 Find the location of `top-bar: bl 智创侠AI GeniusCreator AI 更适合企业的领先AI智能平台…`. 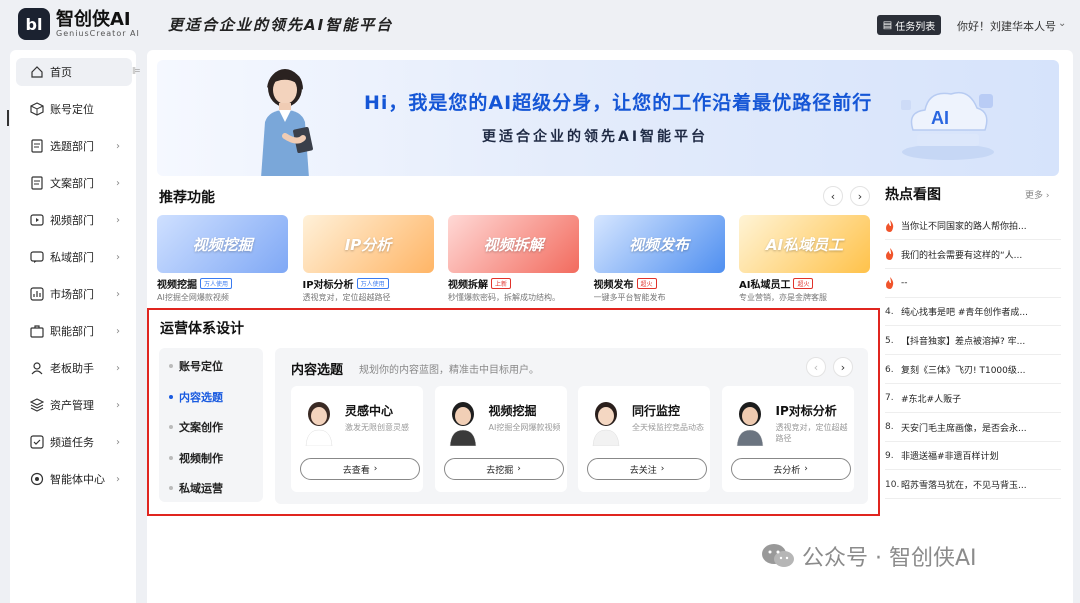

top-bar: bl 智创侠AI GeniusCreator AI 更适合企业的领先AI智能平台… is located at coordinates (540, 24).